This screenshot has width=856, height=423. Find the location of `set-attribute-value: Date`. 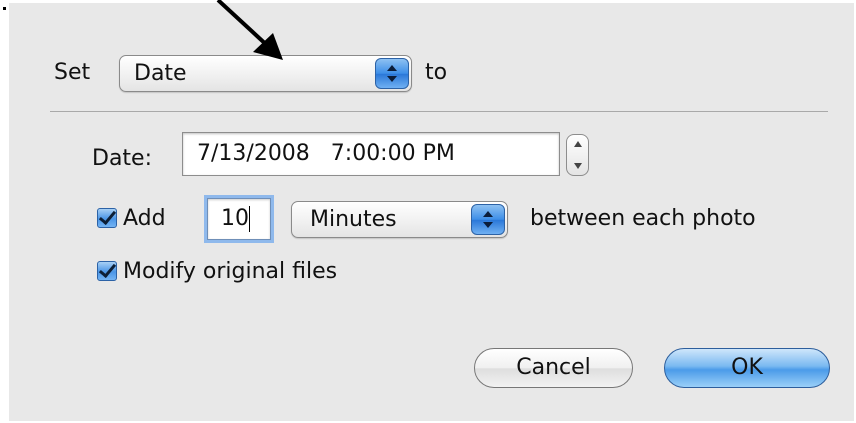

set-attribute-value: Date is located at coordinates (160, 73).